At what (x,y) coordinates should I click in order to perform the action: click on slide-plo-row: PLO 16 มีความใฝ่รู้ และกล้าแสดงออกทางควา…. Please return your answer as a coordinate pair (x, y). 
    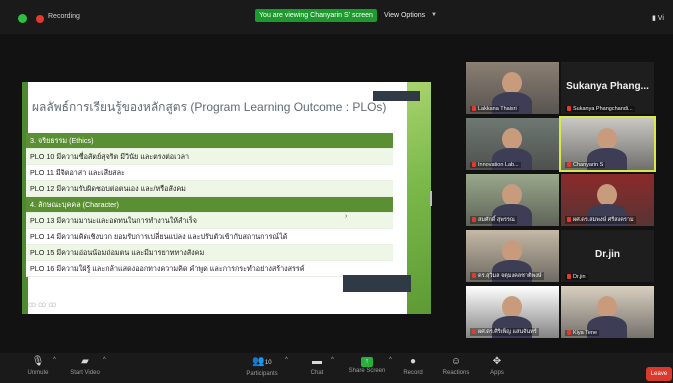
    Looking at the image, I should click on (209, 269).